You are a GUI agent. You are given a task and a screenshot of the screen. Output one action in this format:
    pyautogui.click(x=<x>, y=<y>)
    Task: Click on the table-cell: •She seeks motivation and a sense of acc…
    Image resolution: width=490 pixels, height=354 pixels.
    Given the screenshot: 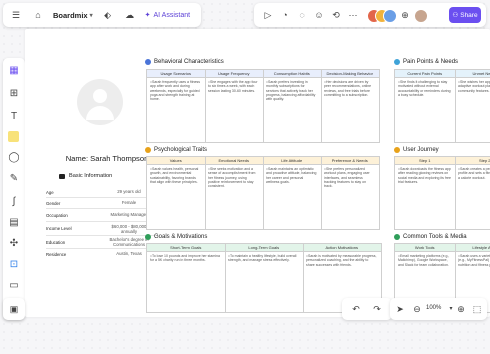 What is the action you would take?
    pyautogui.click(x=233, y=197)
    